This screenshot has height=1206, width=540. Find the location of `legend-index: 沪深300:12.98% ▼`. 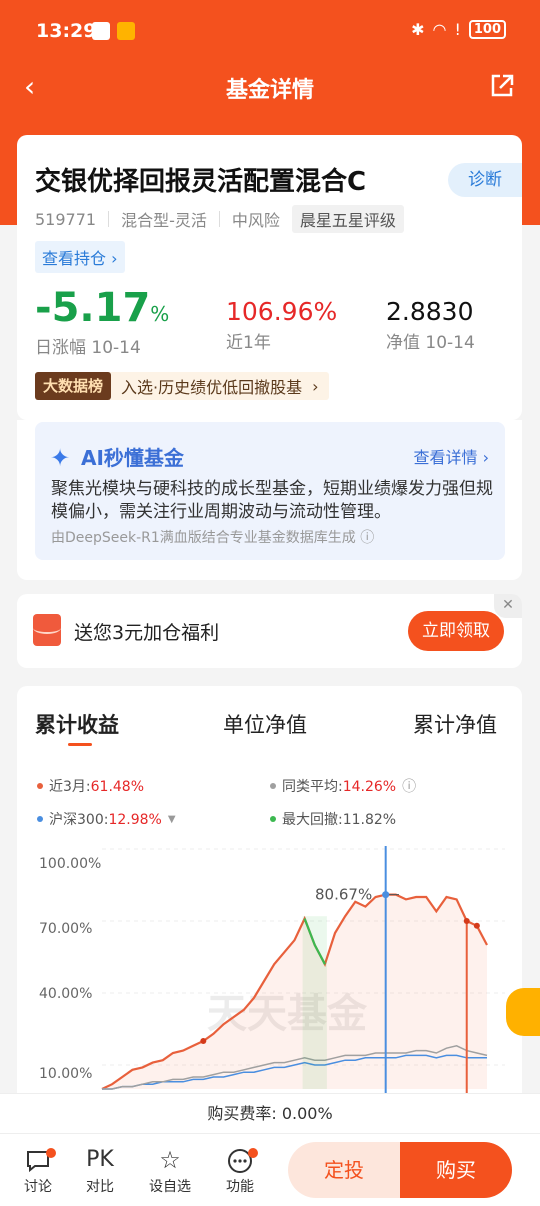

legend-index: 沪深300:12.98% ▼ is located at coordinates (106, 819).